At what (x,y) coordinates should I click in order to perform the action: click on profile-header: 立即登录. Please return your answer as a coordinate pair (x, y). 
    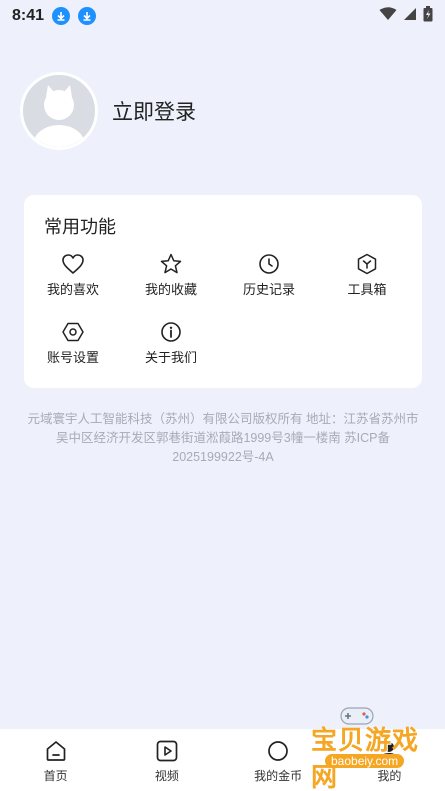
    Looking at the image, I should click on (108, 111).